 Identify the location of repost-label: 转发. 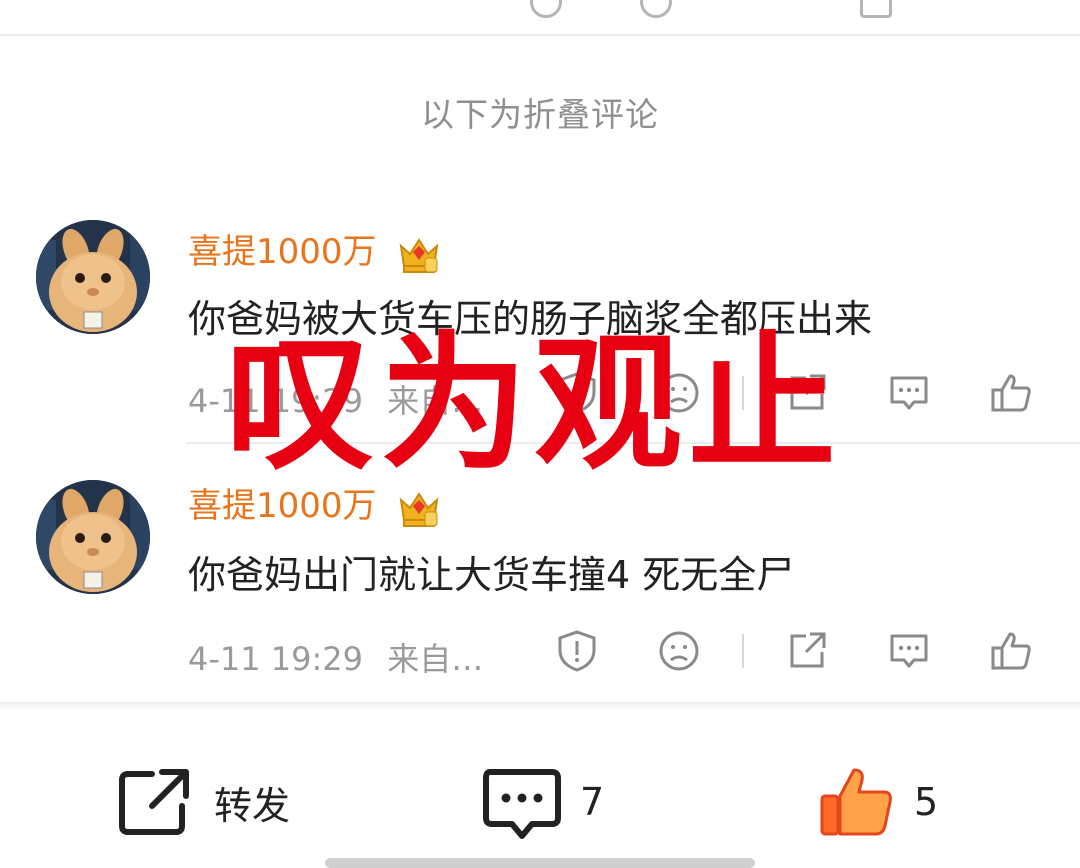
(252, 805).